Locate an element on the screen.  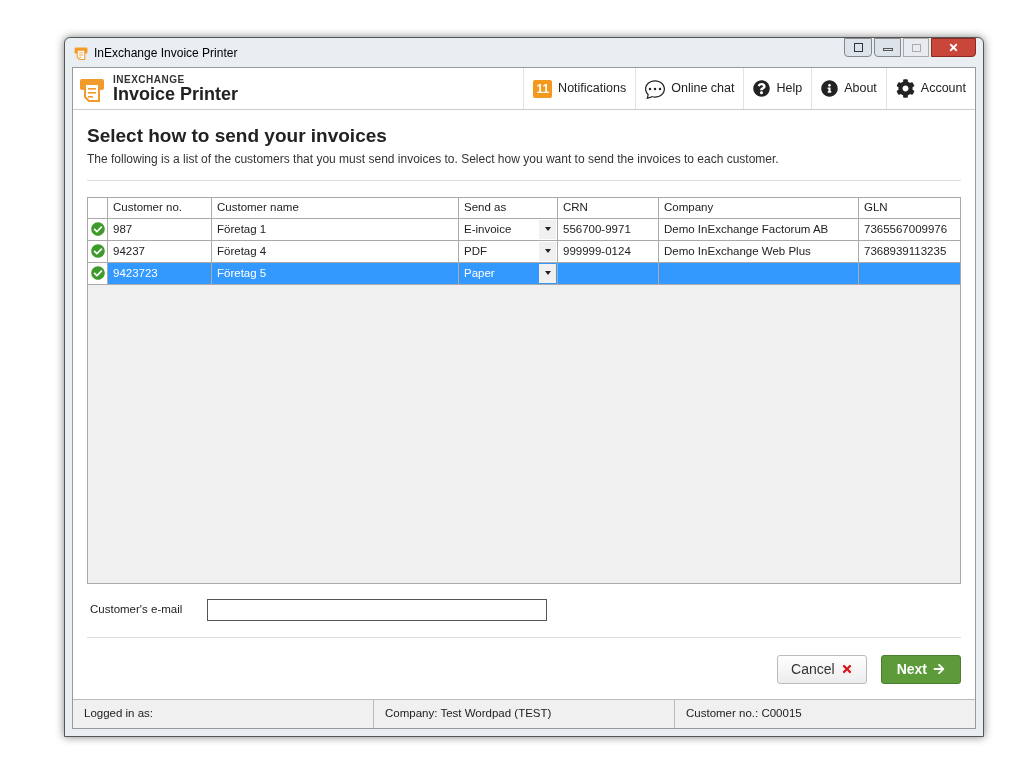
send-as-dropdown: E-invoice is located at coordinates (508, 229).